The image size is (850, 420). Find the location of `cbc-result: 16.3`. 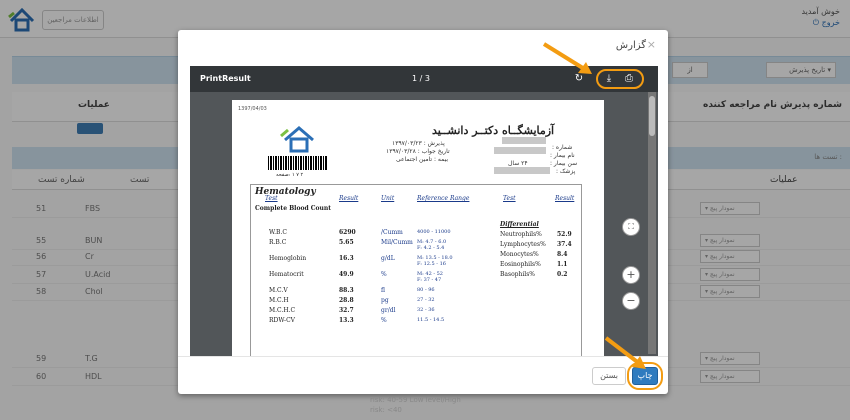

cbc-result: 16.3 is located at coordinates (346, 258).